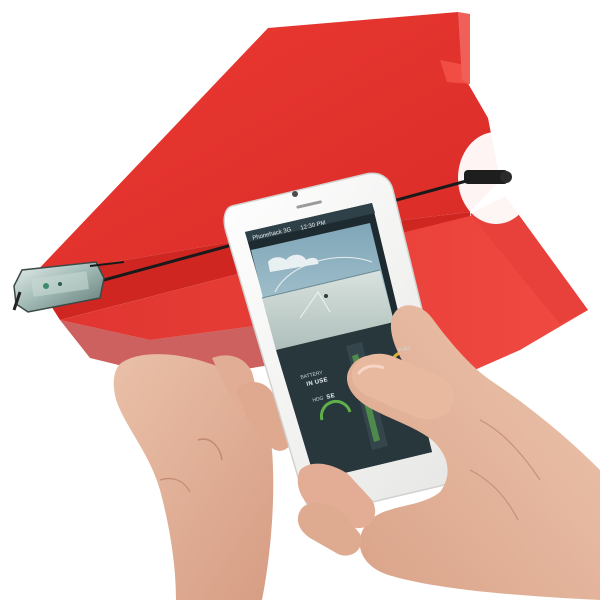 This screenshot has width=600, height=600. Describe the element at coordinates (326, 296) in the screenshot. I see `plane-marker` at that location.